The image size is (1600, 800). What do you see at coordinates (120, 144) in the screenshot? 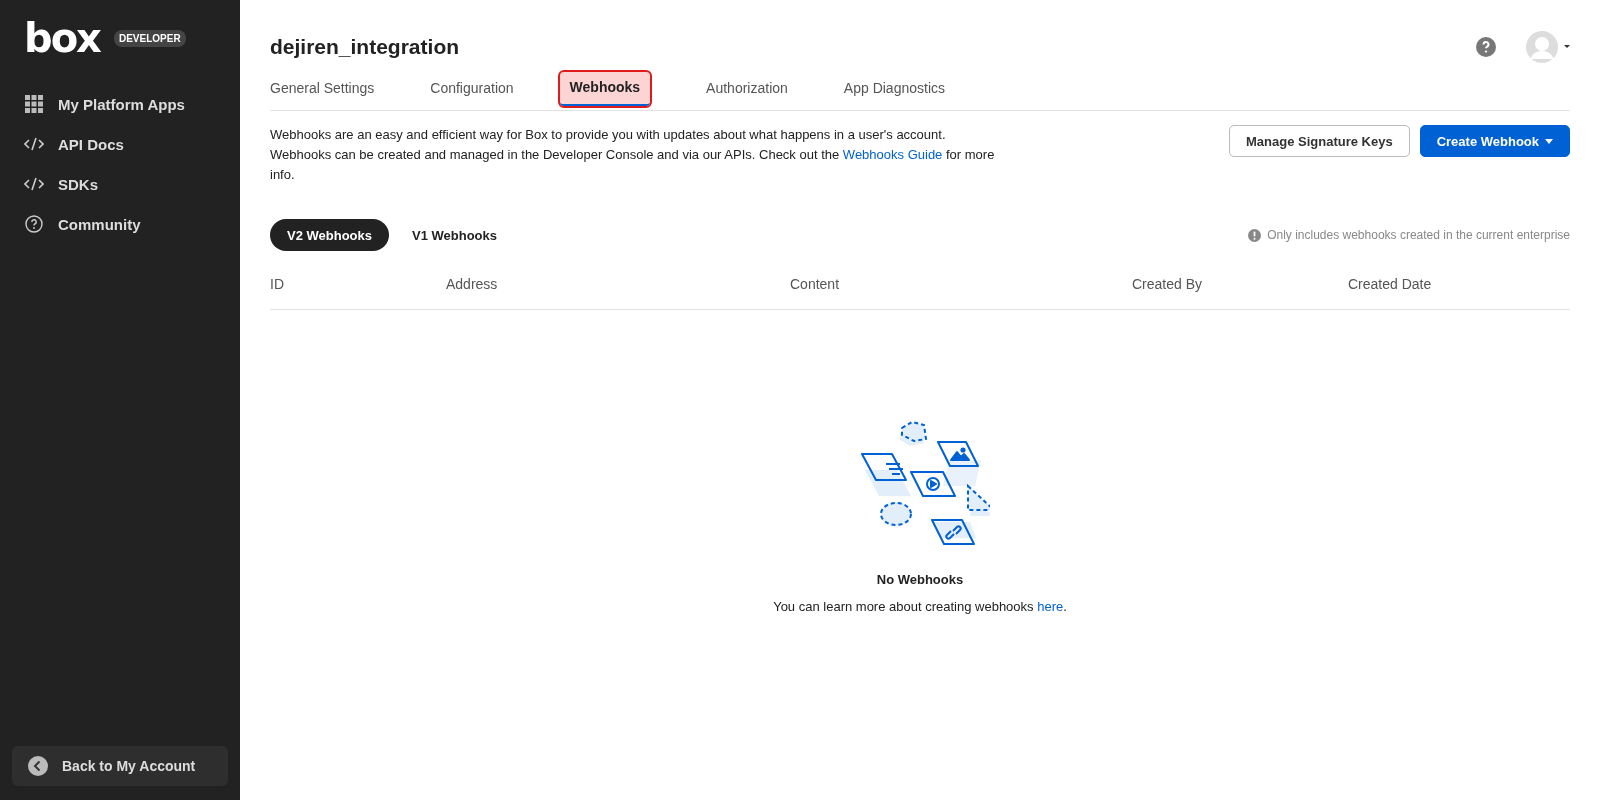
I see `sidebar-item: API Docs` at bounding box center [120, 144].